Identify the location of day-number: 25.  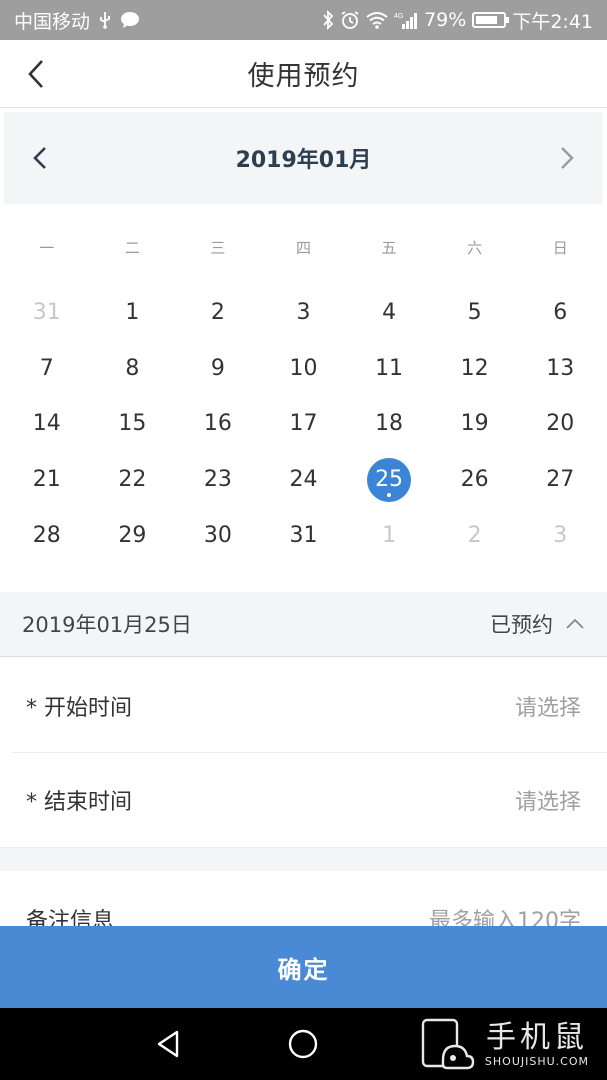
(389, 479).